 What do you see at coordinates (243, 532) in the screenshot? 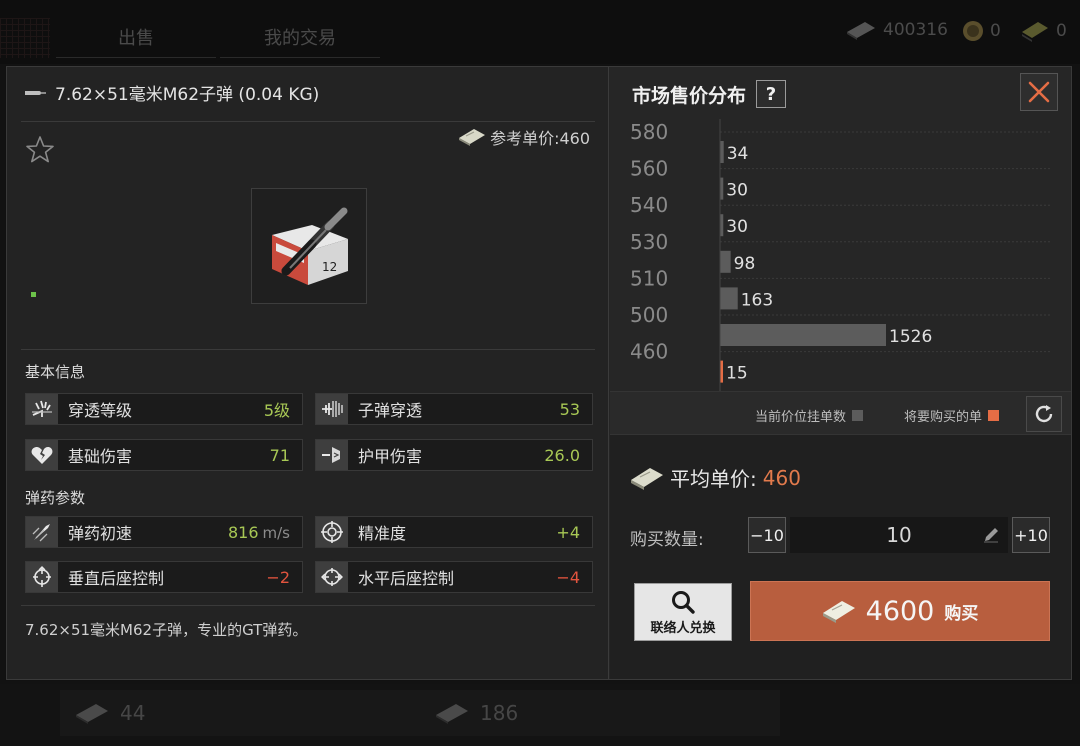
I see `stat-number: 816` at bounding box center [243, 532].